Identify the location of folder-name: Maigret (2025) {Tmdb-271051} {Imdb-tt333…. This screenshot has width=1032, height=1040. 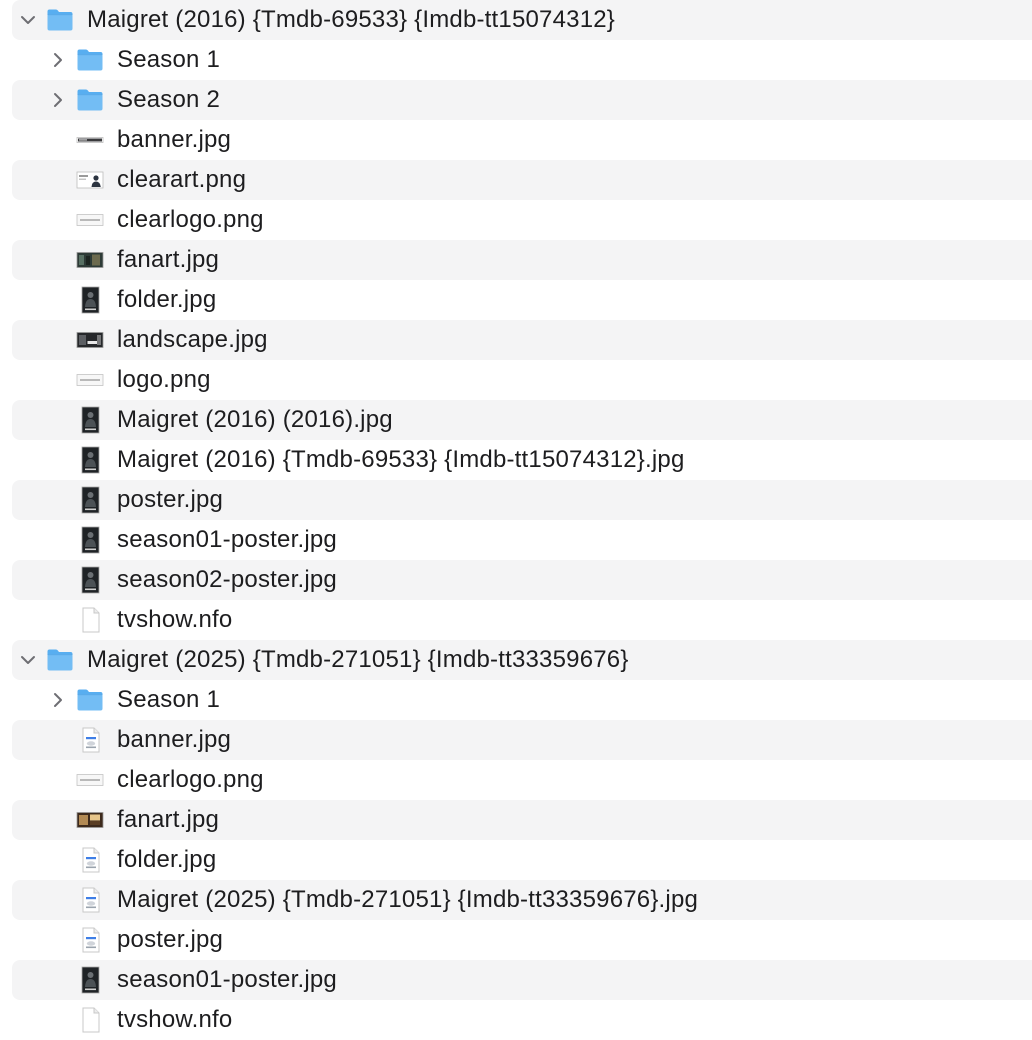
(358, 659).